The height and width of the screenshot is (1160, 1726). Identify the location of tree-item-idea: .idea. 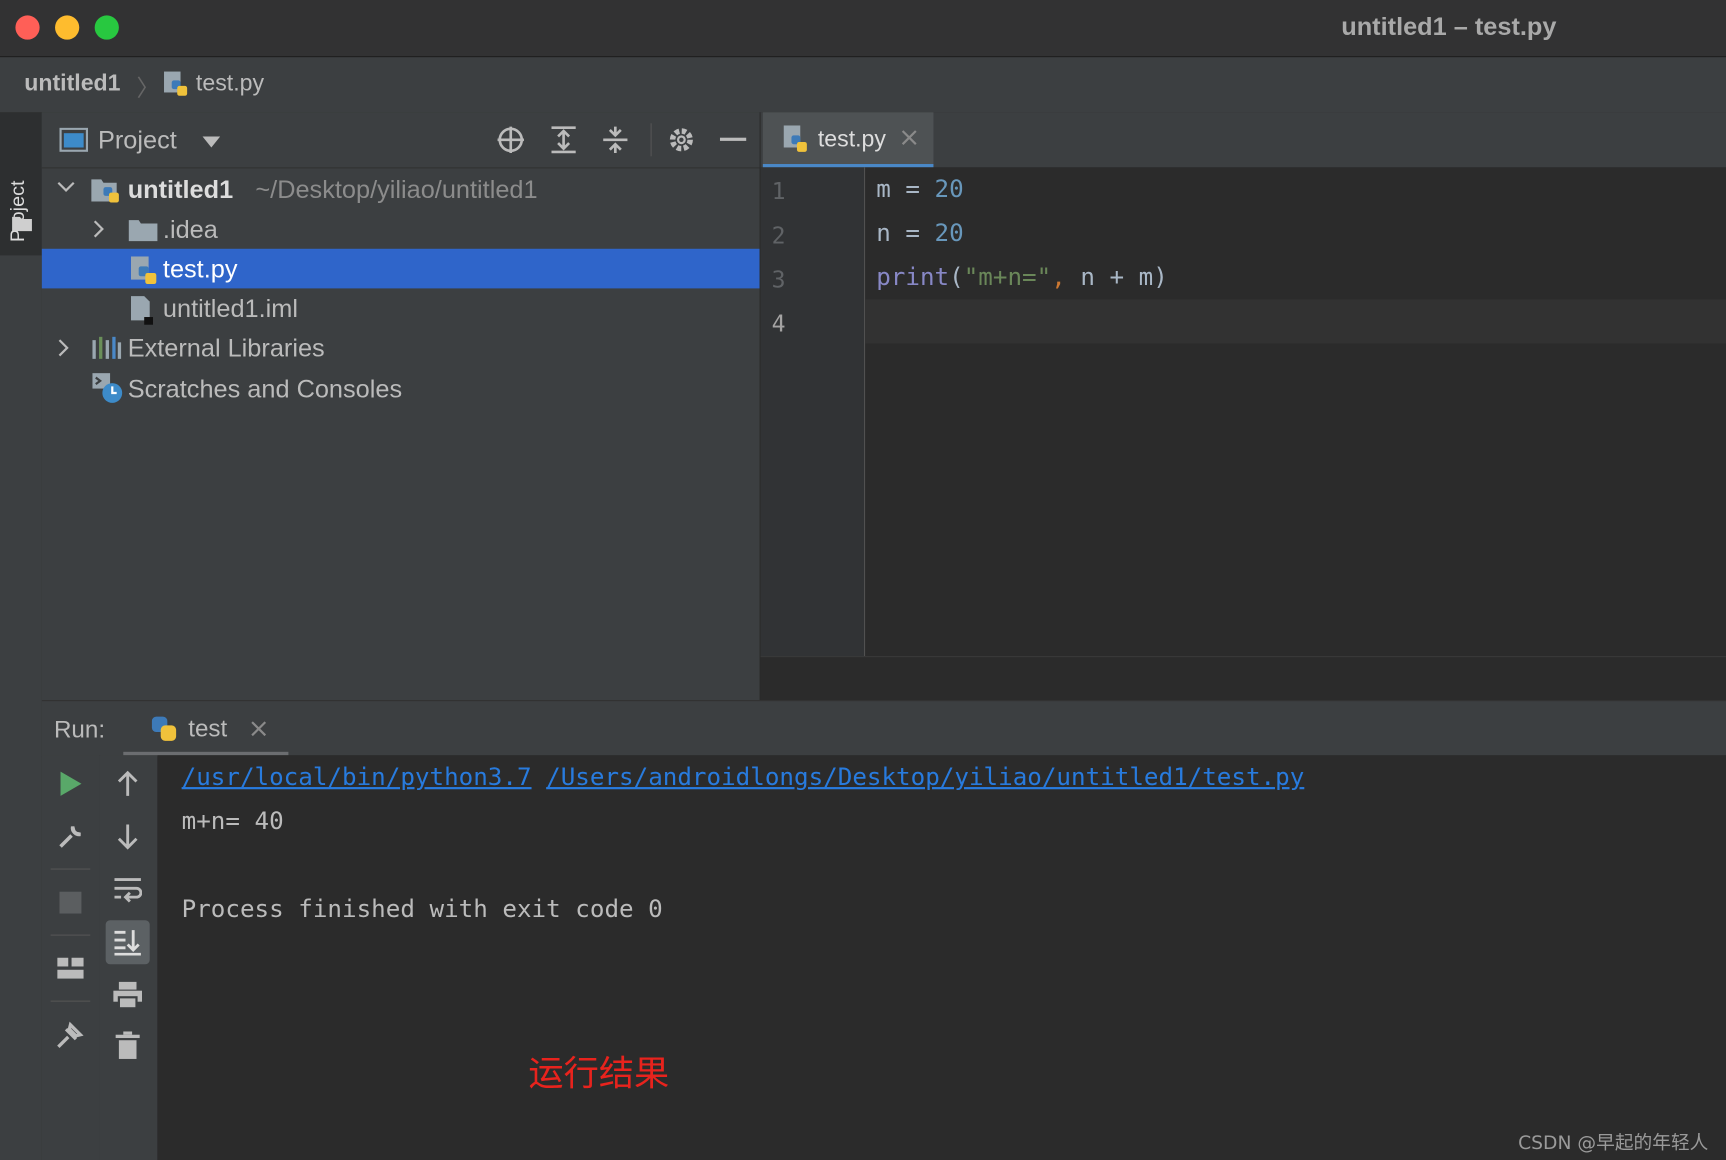
(401, 229).